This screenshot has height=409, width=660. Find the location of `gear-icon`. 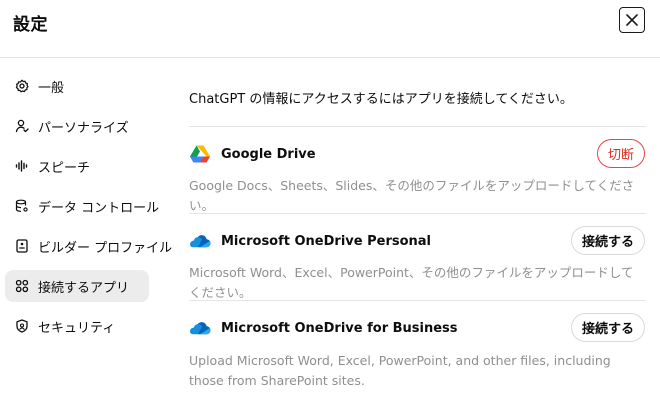

gear-icon is located at coordinates (22, 86).